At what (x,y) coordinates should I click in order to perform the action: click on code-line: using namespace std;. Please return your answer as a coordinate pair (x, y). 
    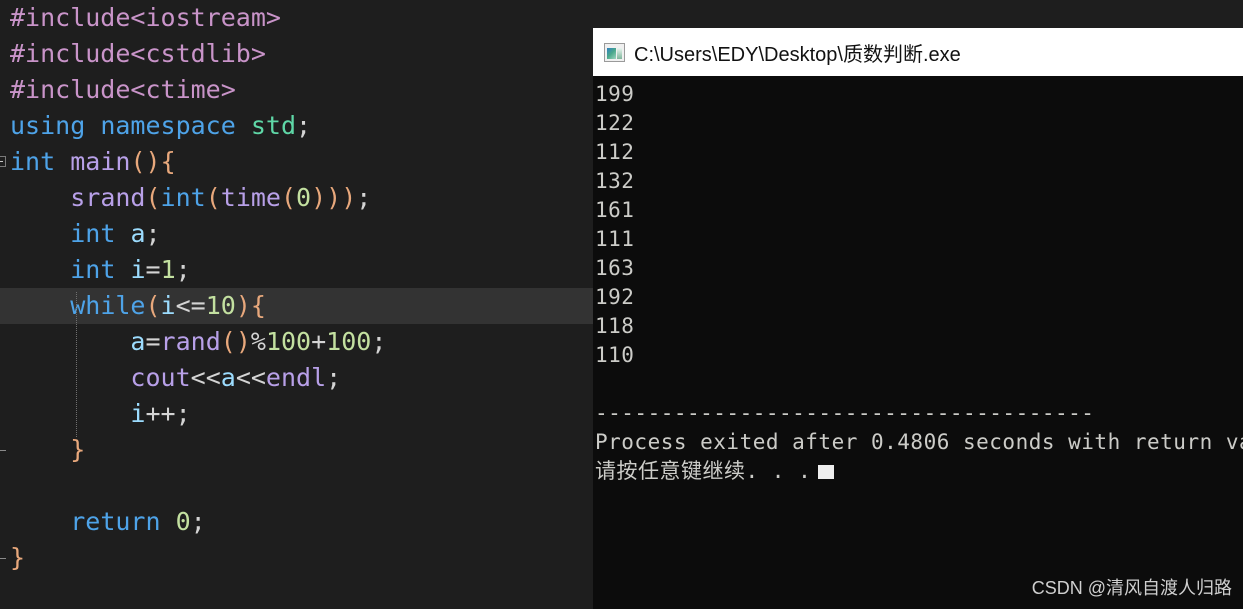
    Looking at the image, I should click on (296, 126).